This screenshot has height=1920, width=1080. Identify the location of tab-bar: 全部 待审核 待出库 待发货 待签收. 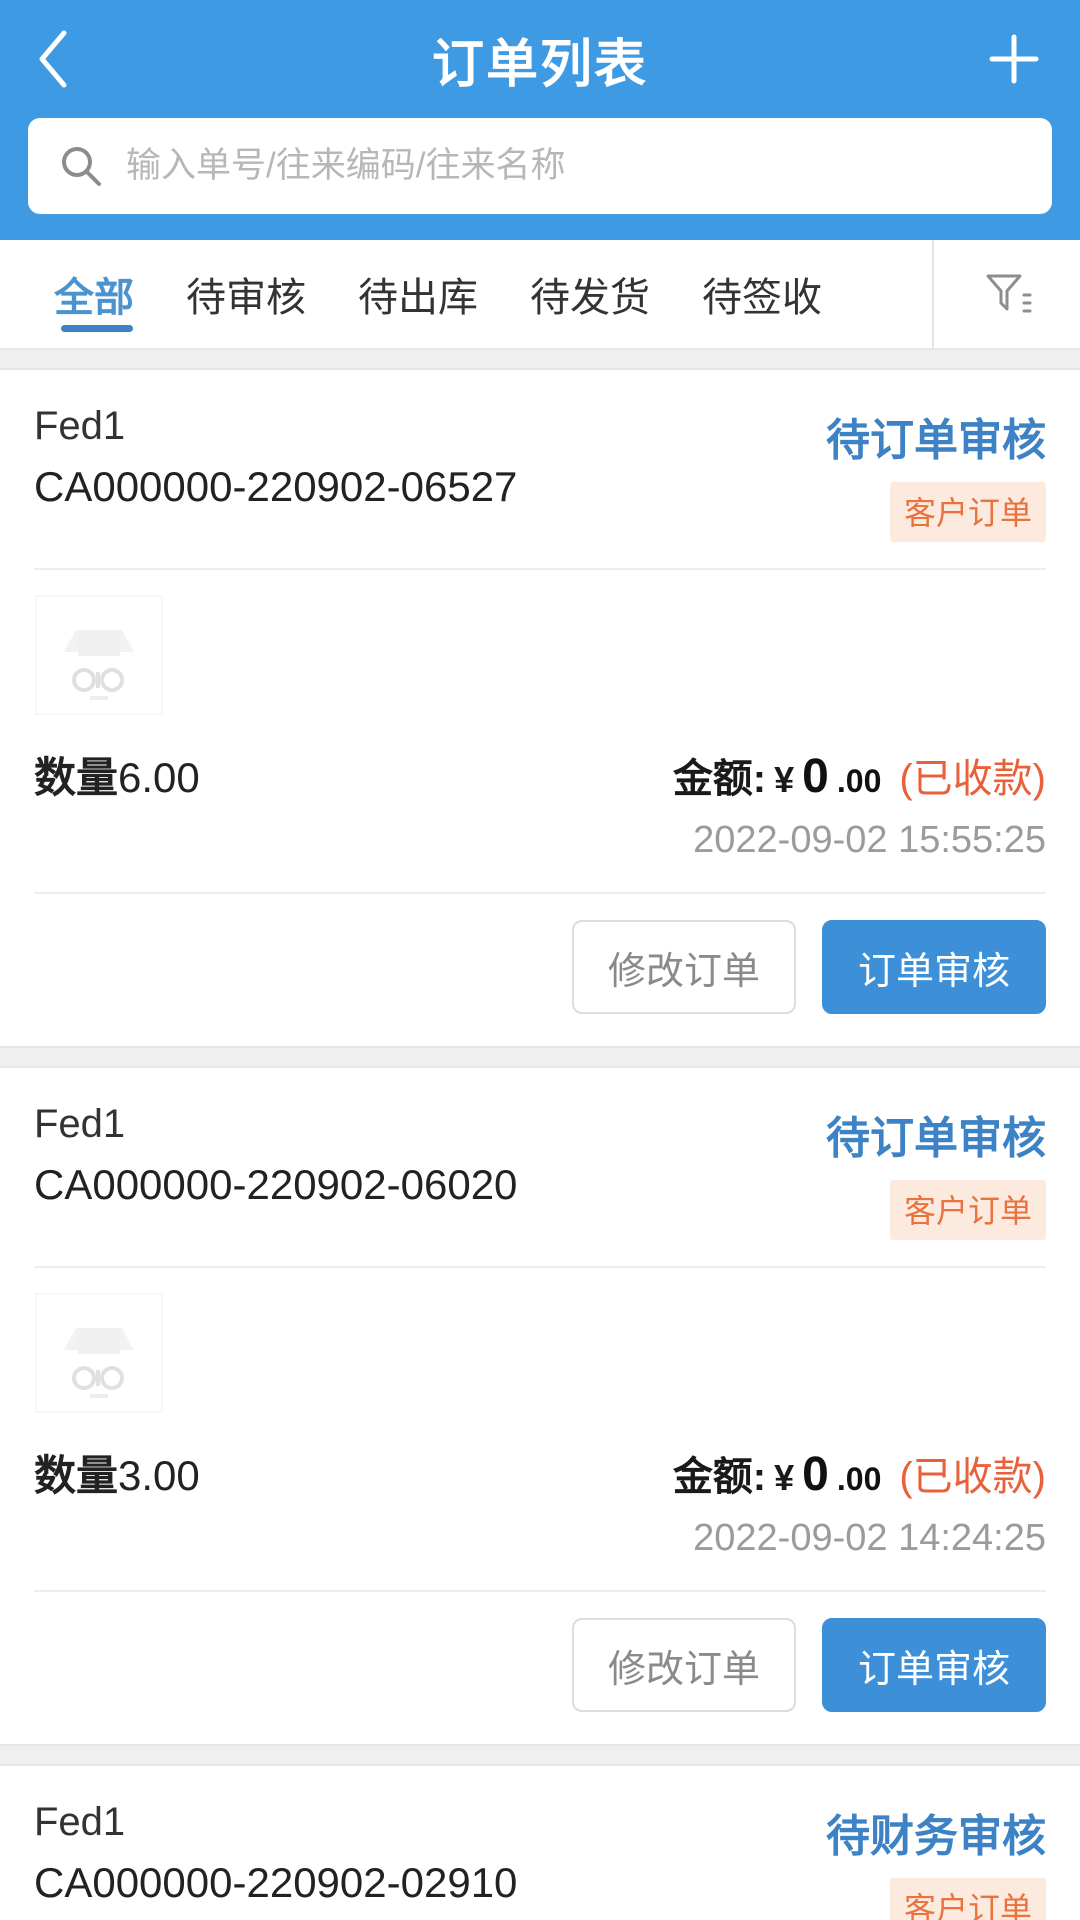
(540, 294).